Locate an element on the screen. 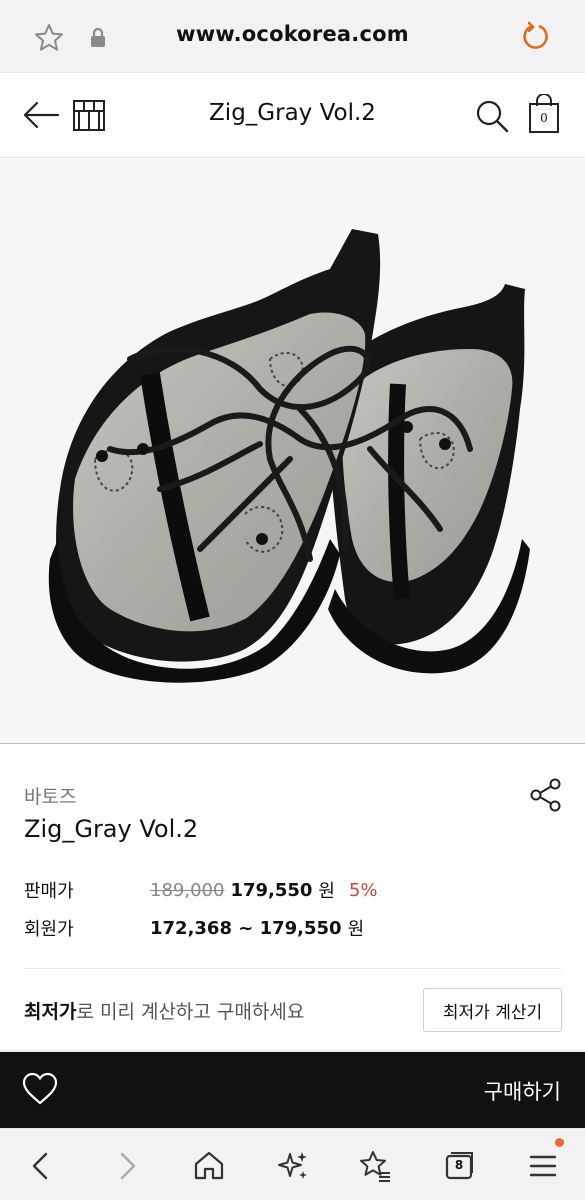 The width and height of the screenshot is (585, 1200). cart-count: 0 is located at coordinates (544, 118).